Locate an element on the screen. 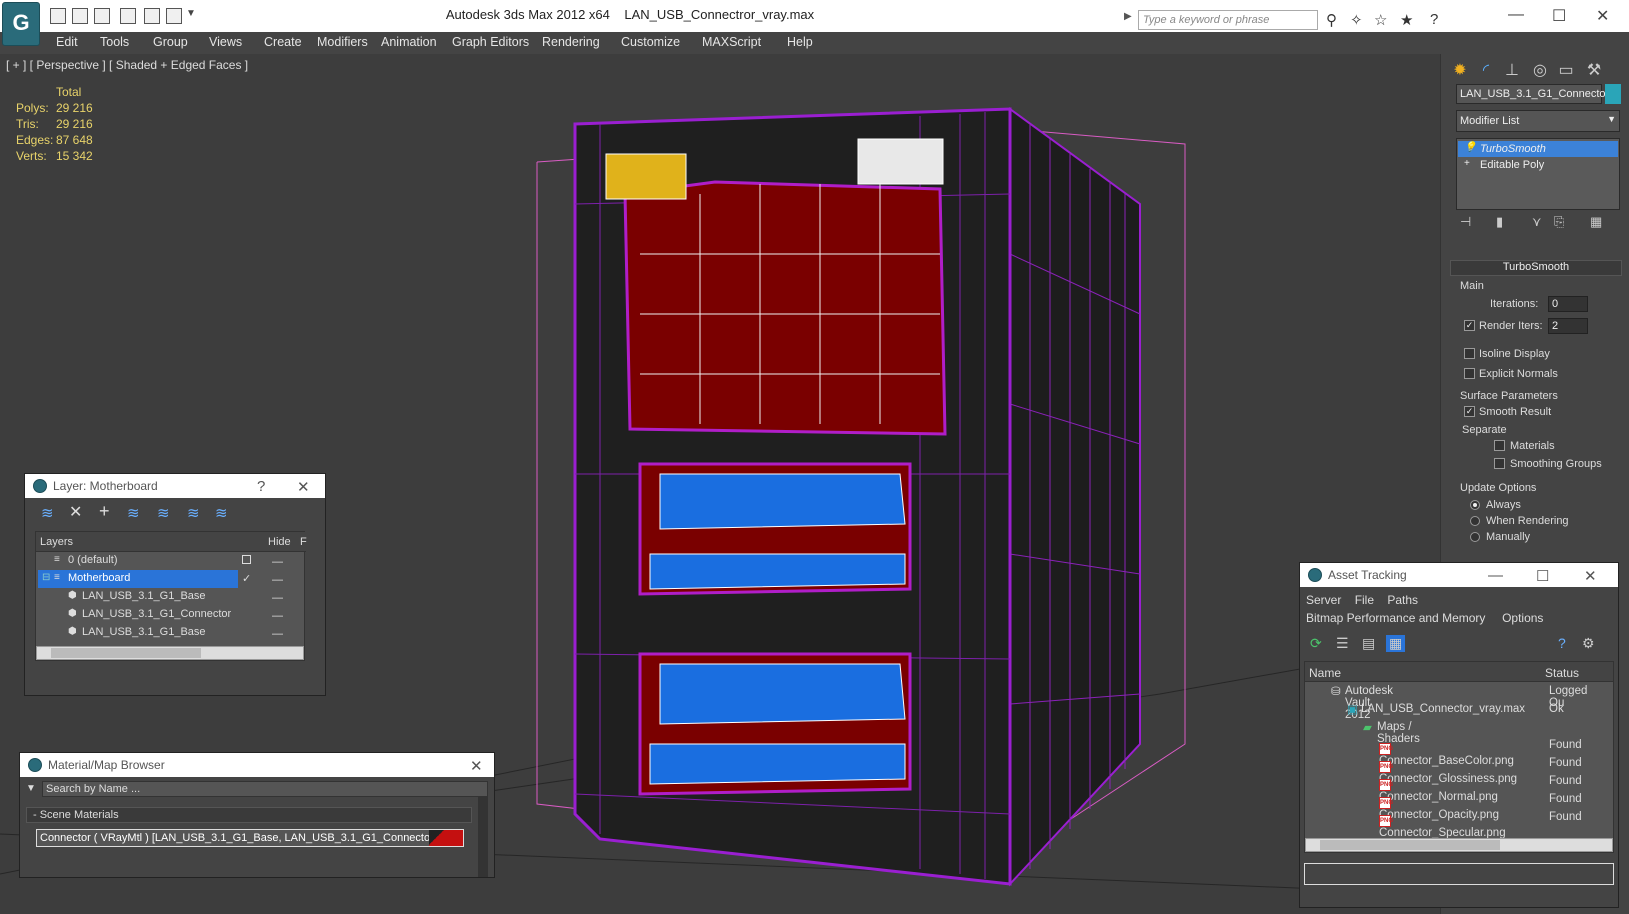 The image size is (1629, 914). show-end-result-icon: ▮ is located at coordinates (1499, 222).